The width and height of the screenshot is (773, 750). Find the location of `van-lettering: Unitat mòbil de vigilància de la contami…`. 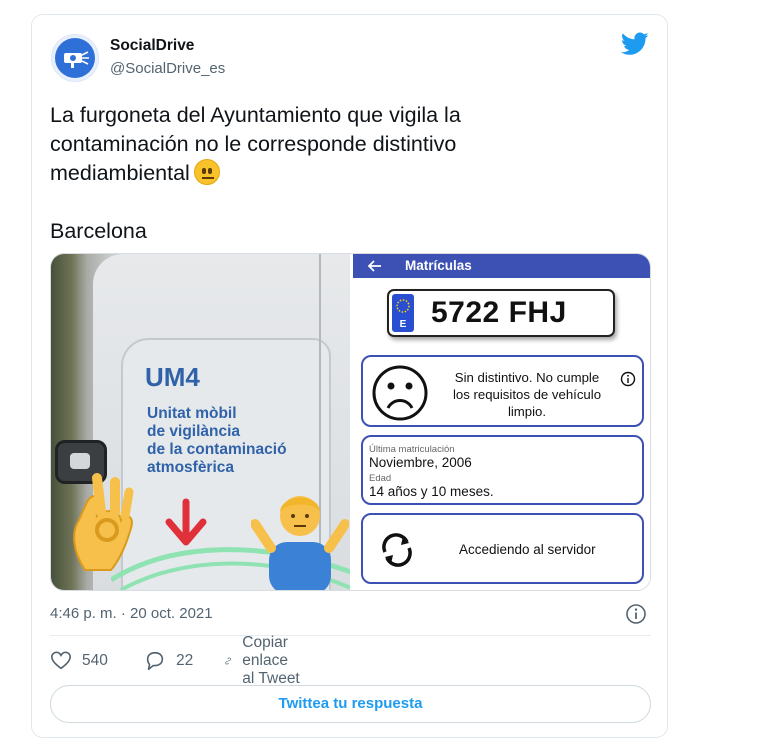

van-lettering: Unitat mòbil de vigilància de la contami… is located at coordinates (217, 440).